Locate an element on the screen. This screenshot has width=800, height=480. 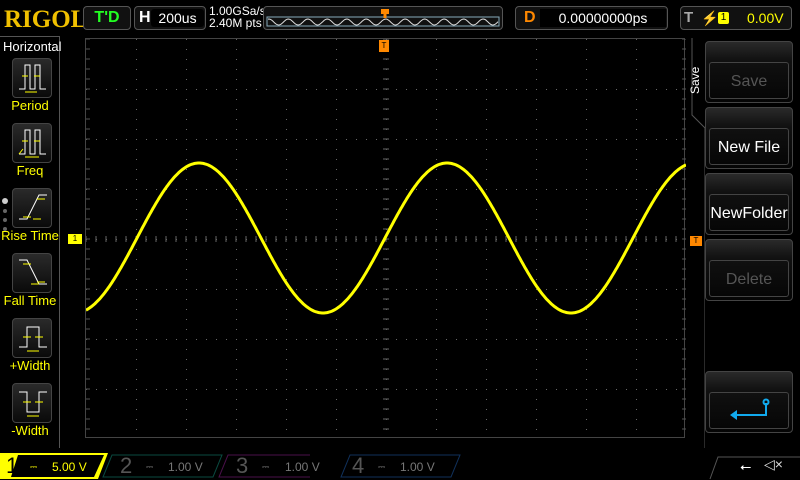
positive-width-button is located at coordinates (32, 338).